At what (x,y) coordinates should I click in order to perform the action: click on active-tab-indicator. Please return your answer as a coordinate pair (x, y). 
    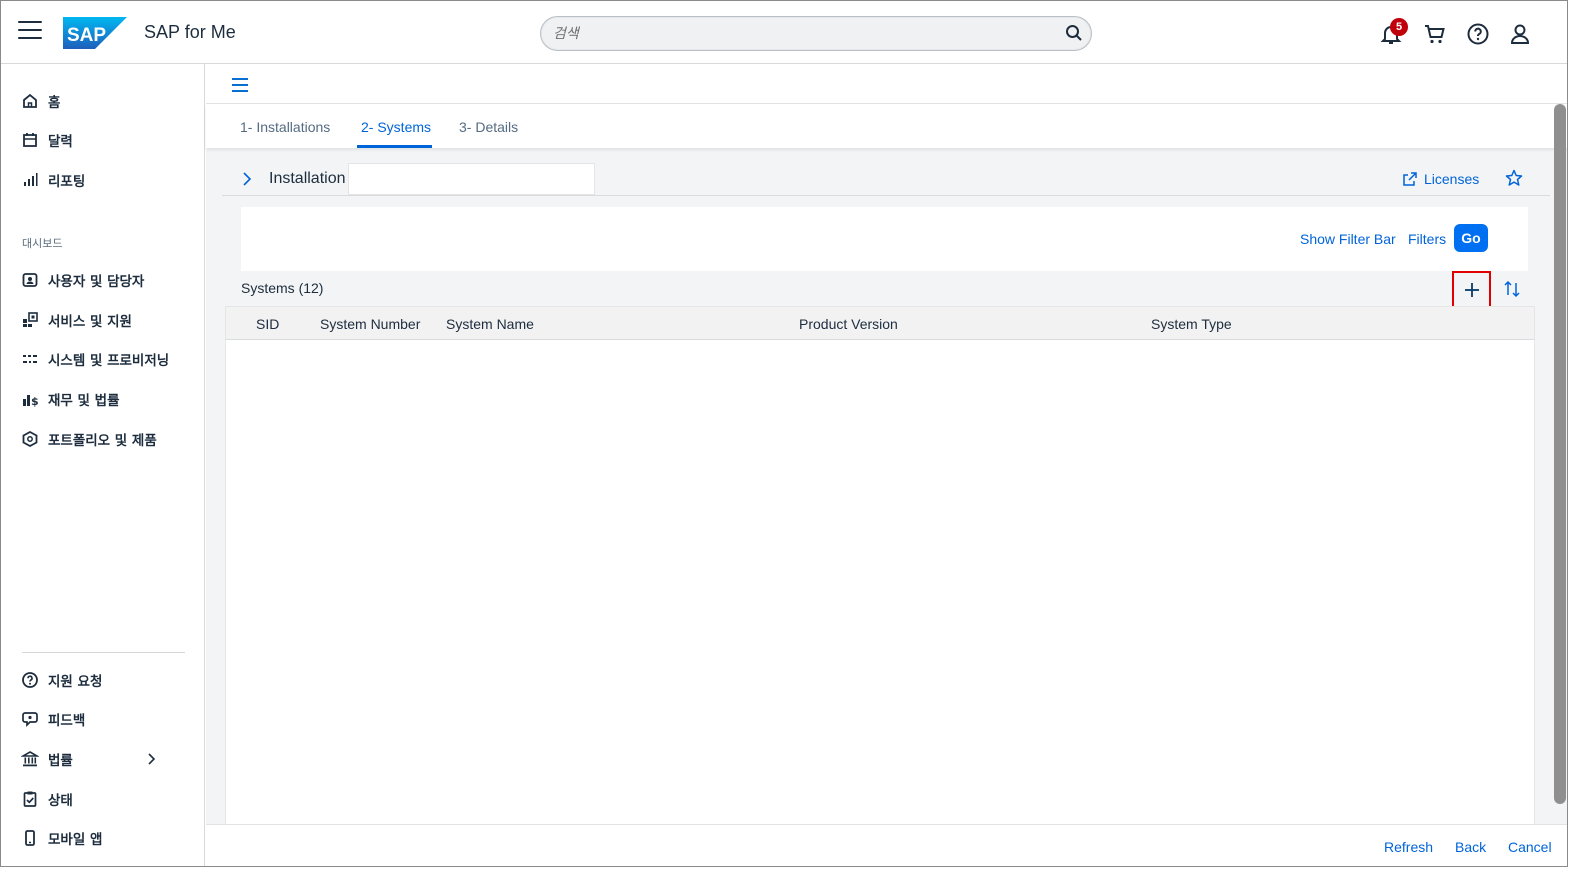
    Looking at the image, I should click on (394, 146).